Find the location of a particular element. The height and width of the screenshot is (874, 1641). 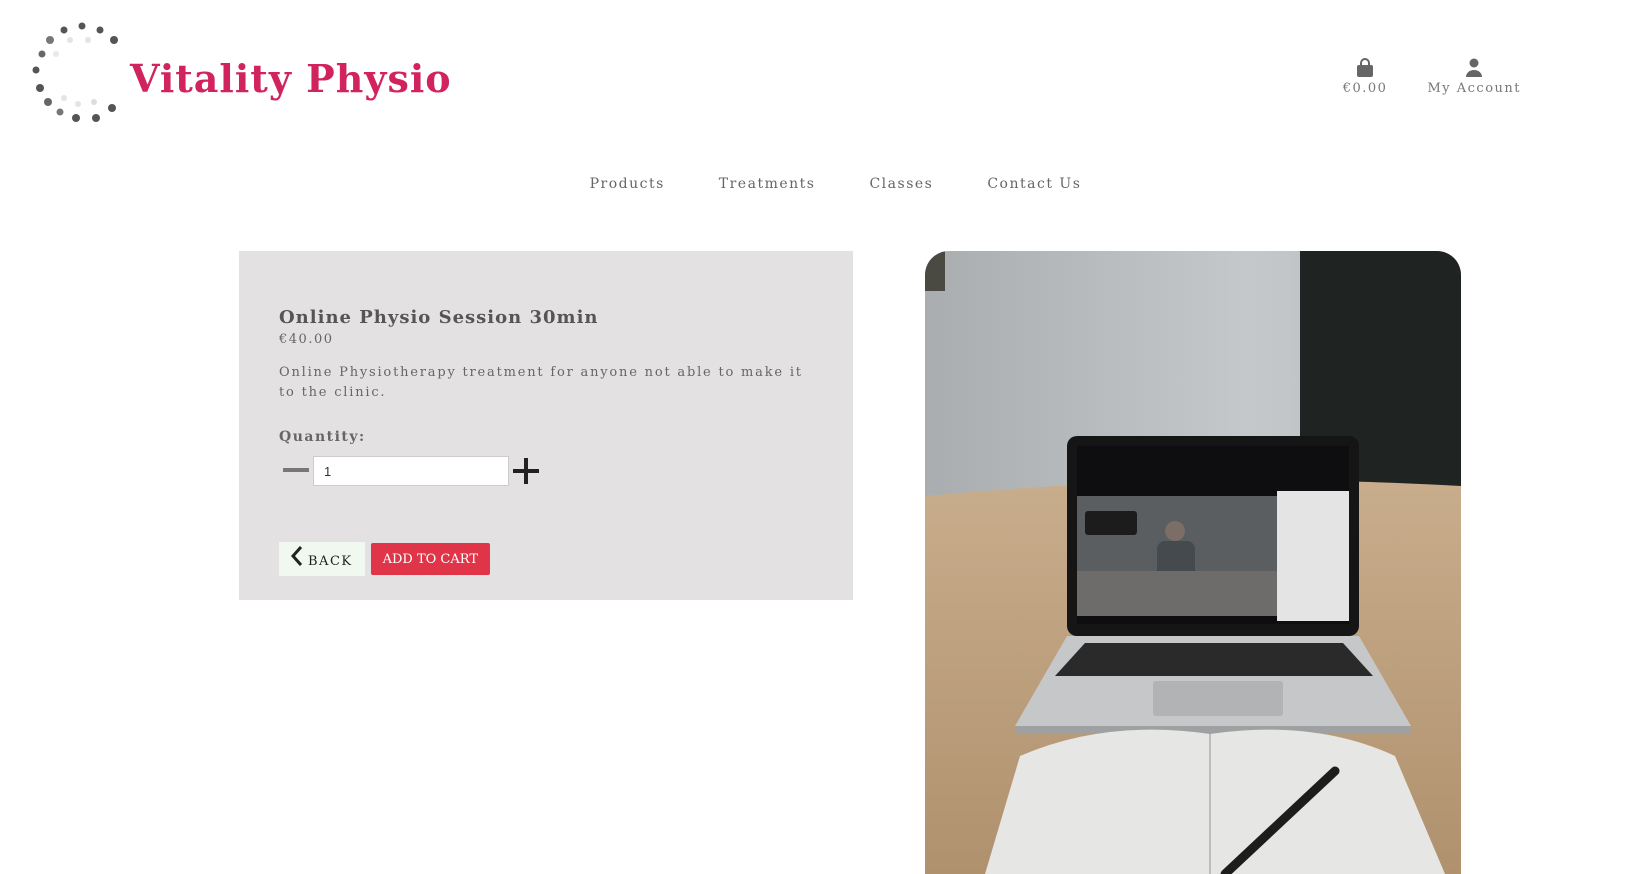

cart-total: €0.00 is located at coordinates (1365, 88).